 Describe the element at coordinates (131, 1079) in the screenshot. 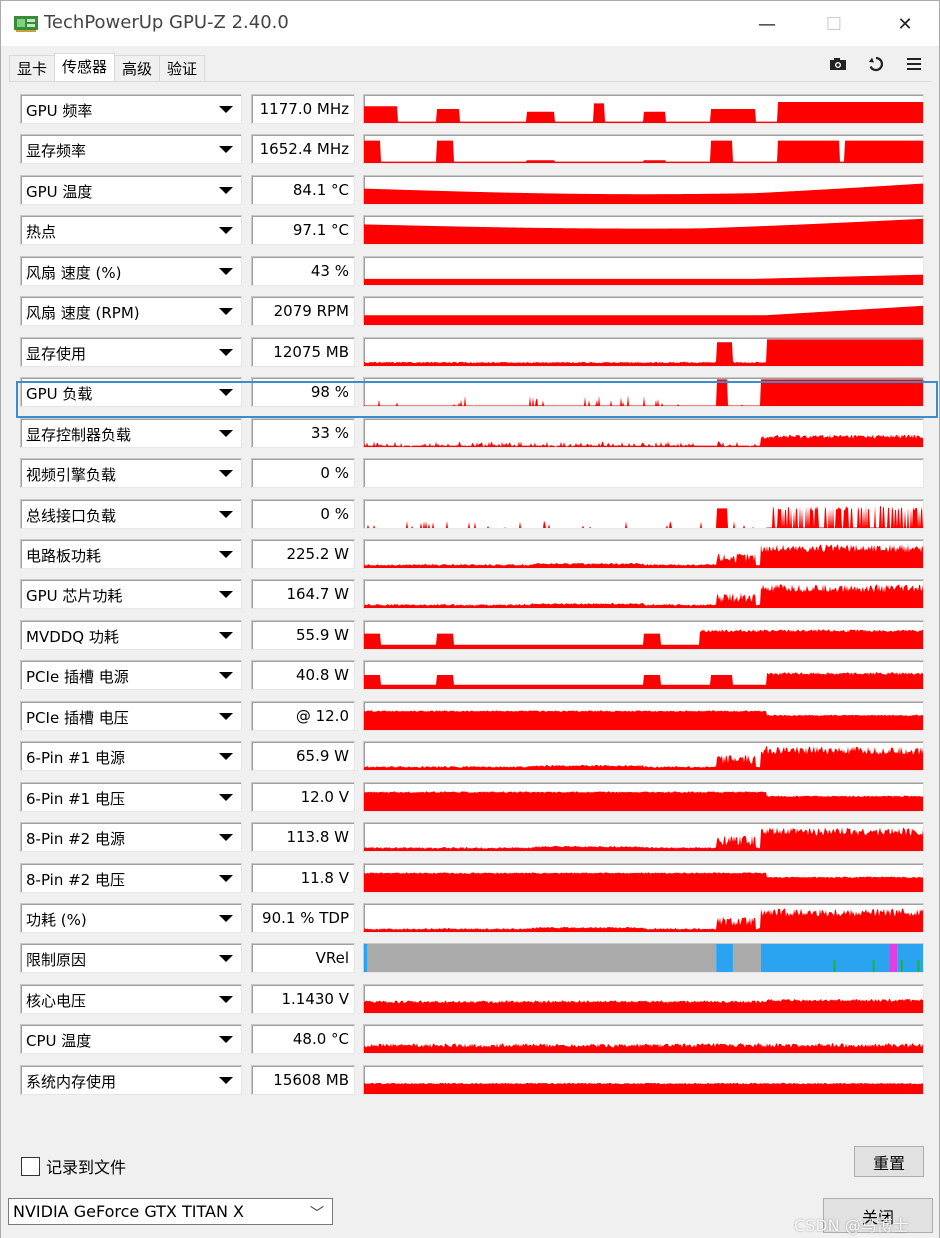

I see `sensor-name-dropdown: 系统内存使用` at that location.